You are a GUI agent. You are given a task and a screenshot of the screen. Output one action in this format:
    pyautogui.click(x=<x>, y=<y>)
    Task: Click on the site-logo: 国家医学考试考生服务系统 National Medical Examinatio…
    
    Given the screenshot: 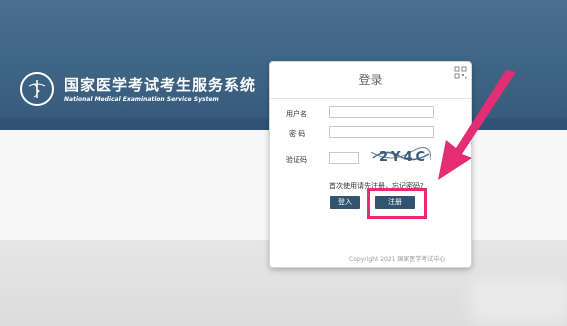 What is the action you would take?
    pyautogui.click(x=138, y=89)
    